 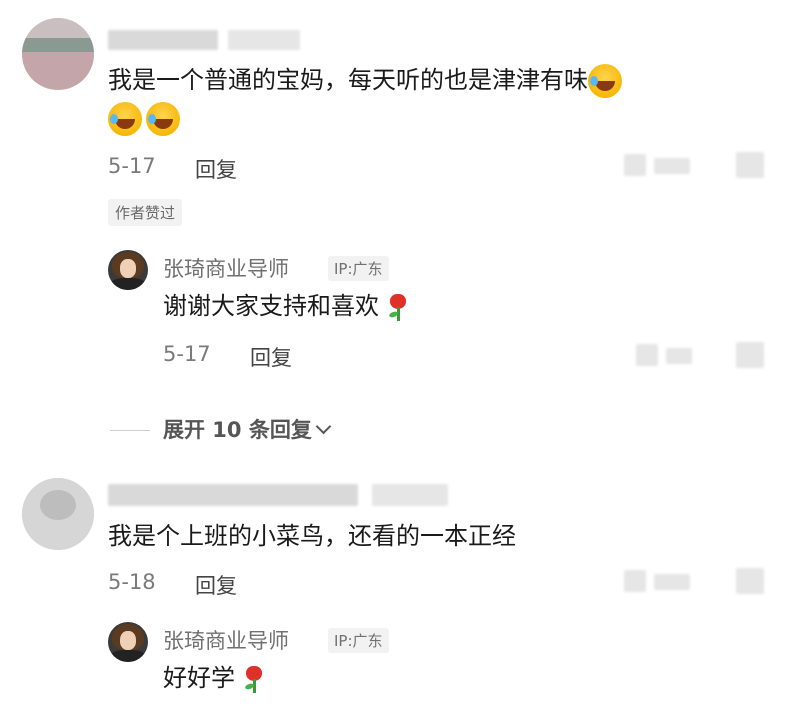 What do you see at coordinates (237, 430) in the screenshot?
I see `expand-replies-label: 展开 10 条回复` at bounding box center [237, 430].